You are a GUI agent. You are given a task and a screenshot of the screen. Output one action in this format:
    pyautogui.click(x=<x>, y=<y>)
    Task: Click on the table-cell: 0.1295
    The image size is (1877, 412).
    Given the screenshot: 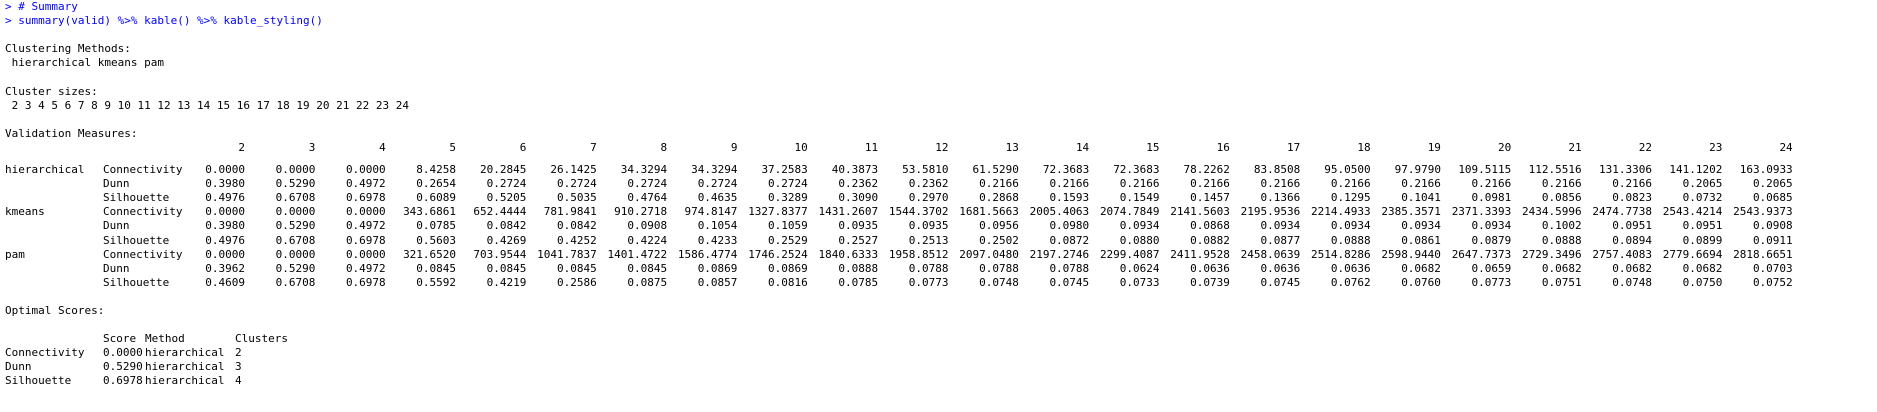 What is the action you would take?
    pyautogui.click(x=1350, y=198)
    